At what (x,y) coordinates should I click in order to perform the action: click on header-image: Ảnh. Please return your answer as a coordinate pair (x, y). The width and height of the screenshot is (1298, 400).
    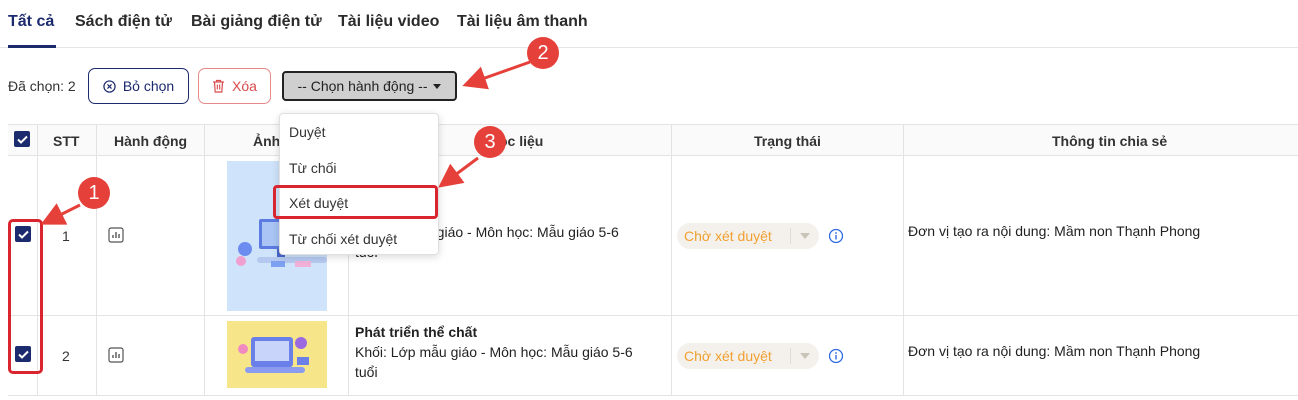
    Looking at the image, I should click on (267, 141).